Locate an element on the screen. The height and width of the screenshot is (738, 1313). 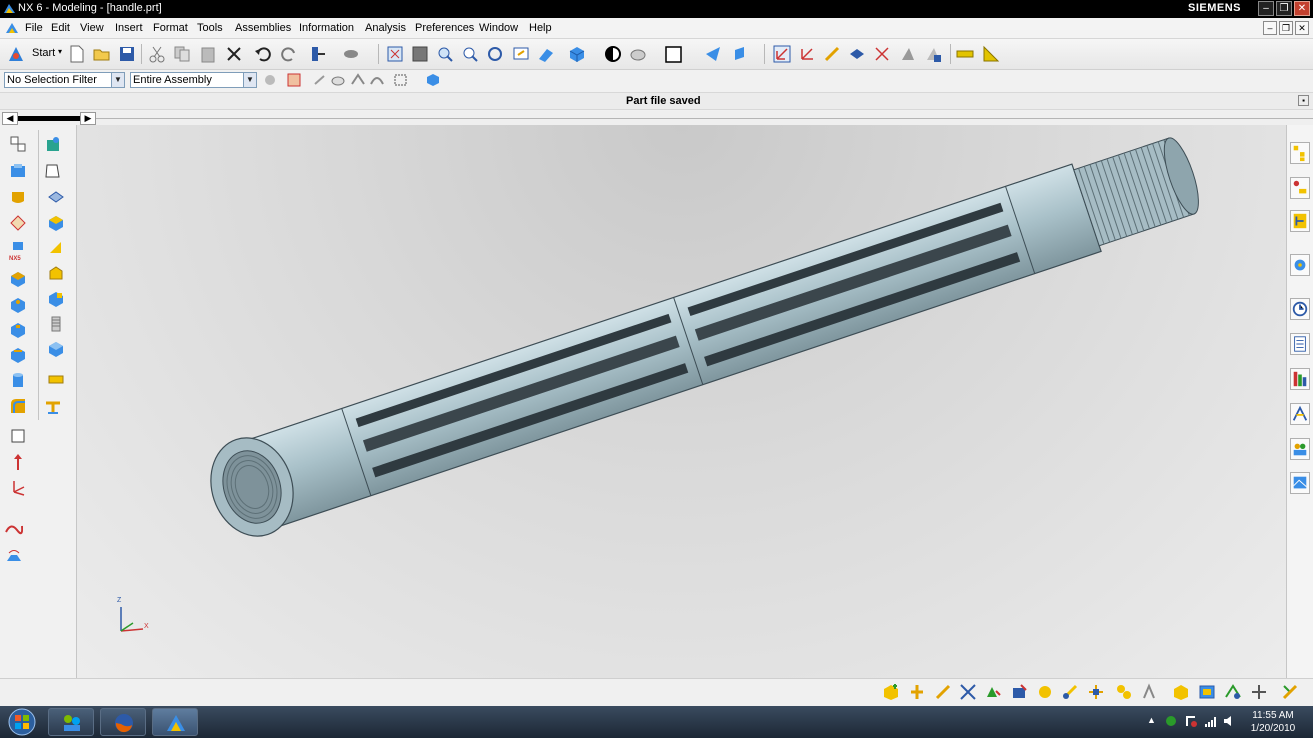
scroll-left-button: ◀ is located at coordinates (10, 118).